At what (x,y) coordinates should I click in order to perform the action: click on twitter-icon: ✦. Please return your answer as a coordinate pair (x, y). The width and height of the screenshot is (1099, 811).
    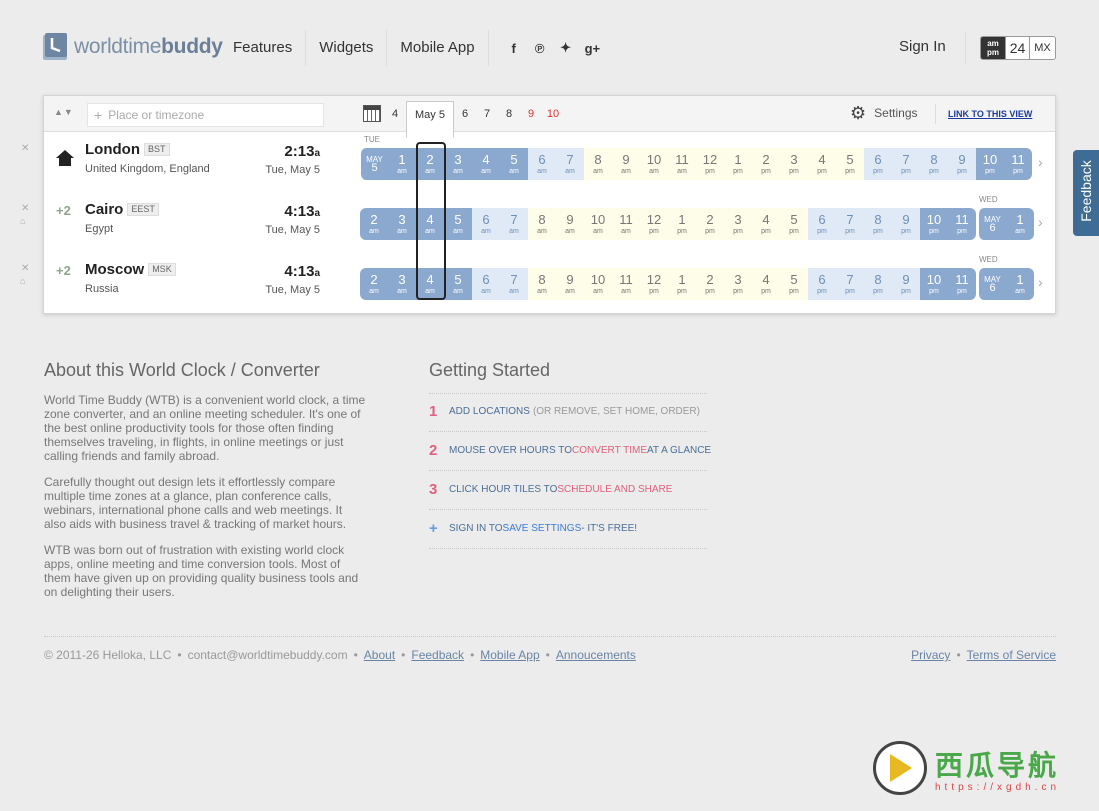
    Looking at the image, I should click on (566, 48).